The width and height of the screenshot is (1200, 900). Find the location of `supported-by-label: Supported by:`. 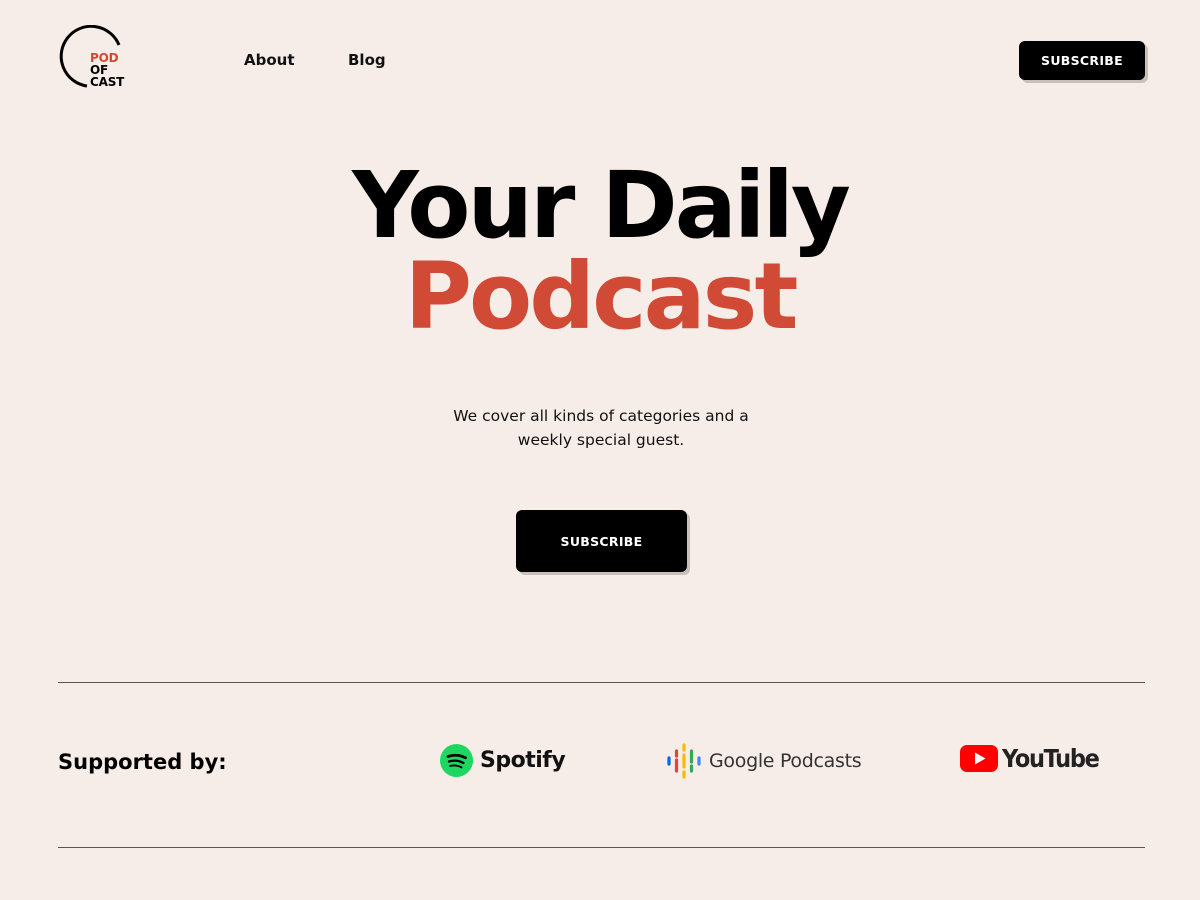

supported-by-label: Supported by: is located at coordinates (142, 762).